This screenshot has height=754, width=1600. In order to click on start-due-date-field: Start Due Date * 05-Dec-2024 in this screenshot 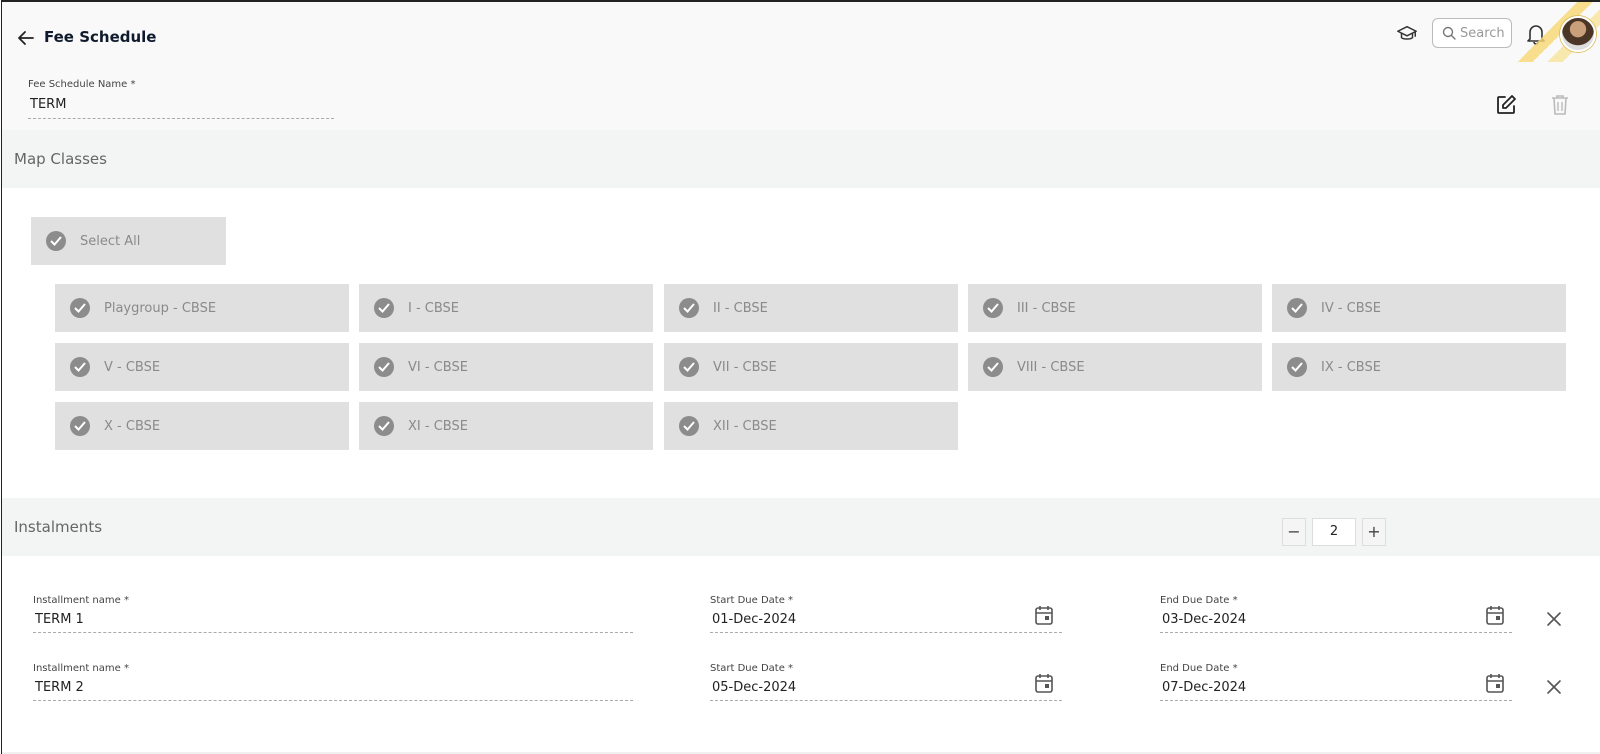, I will do `click(886, 682)`.